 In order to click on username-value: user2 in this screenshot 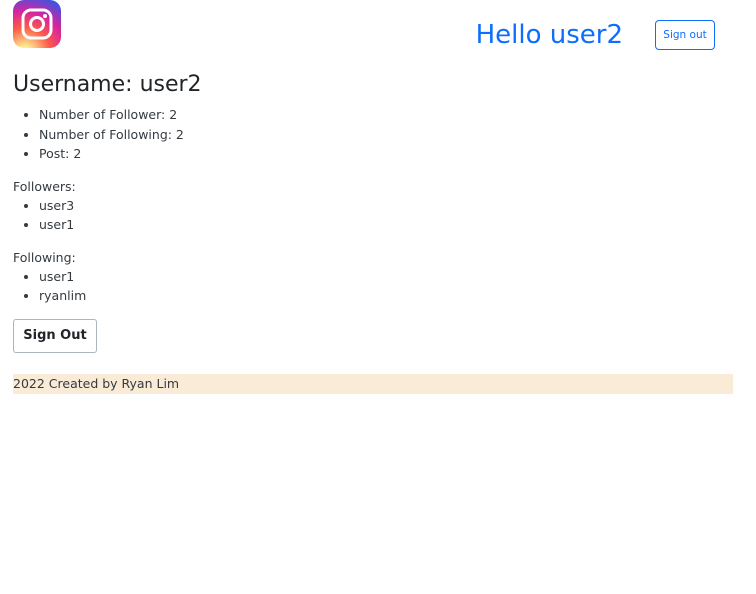, I will do `click(170, 84)`.